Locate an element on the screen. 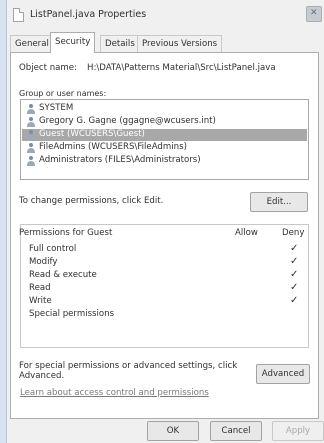  deny-column-header: Deny is located at coordinates (293, 233).